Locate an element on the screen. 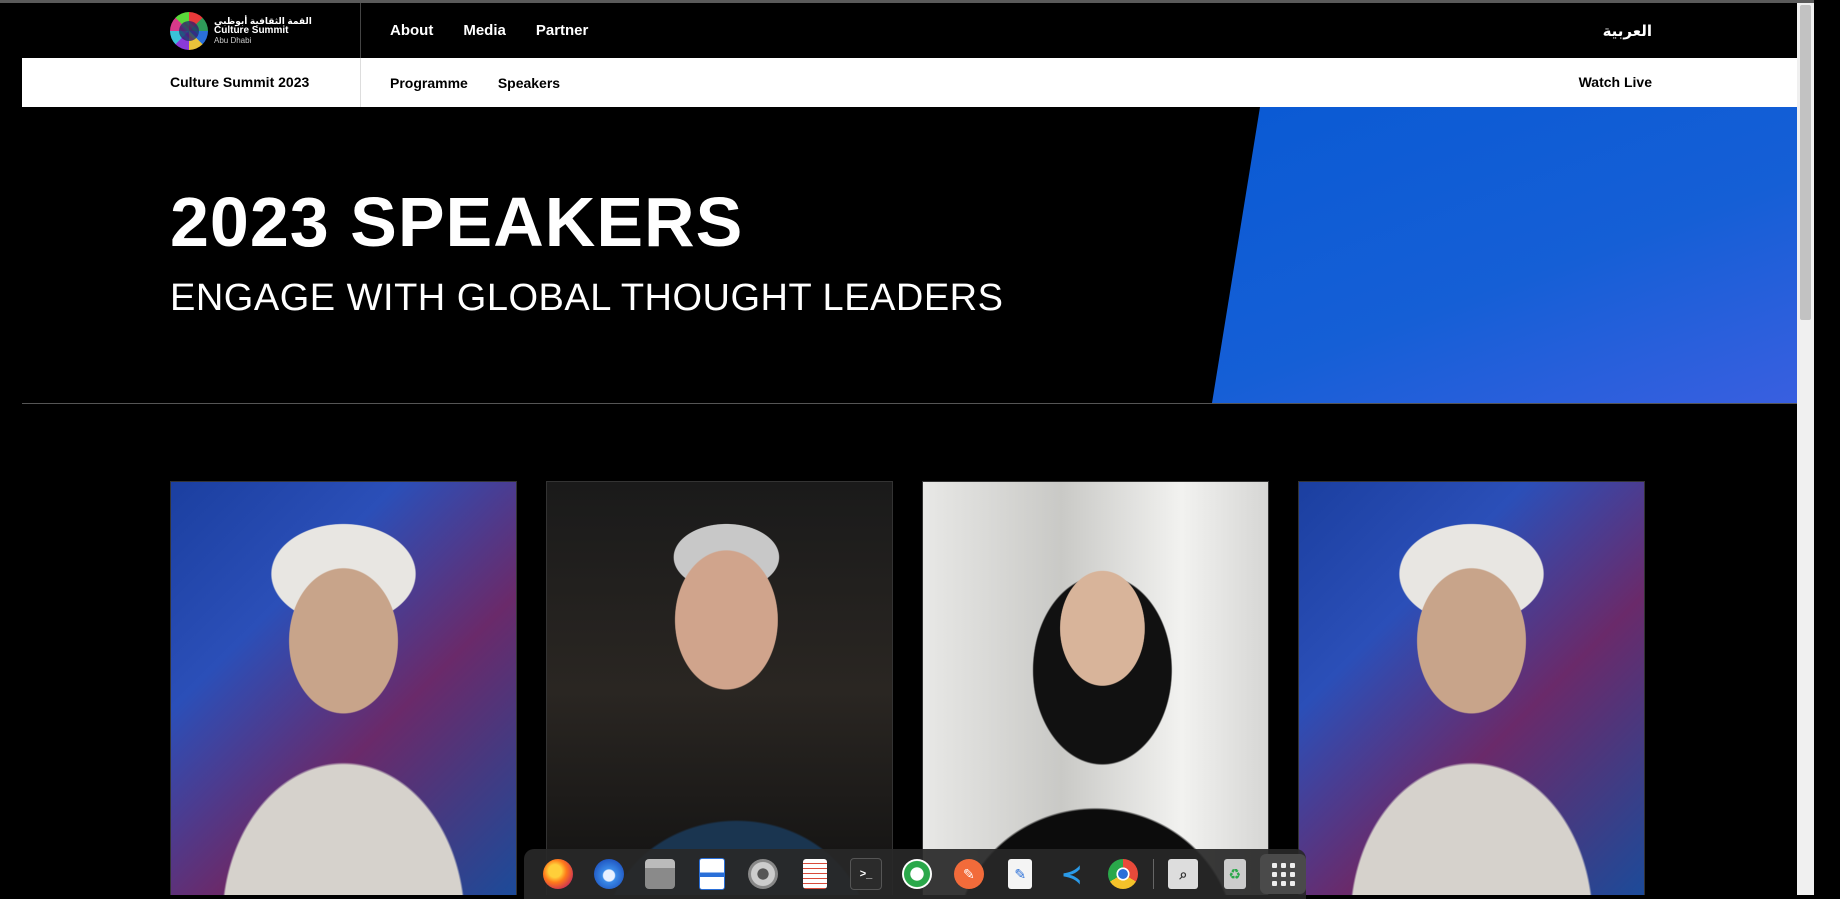  page-title: 2023 SPEAKERS is located at coordinates (457, 222).